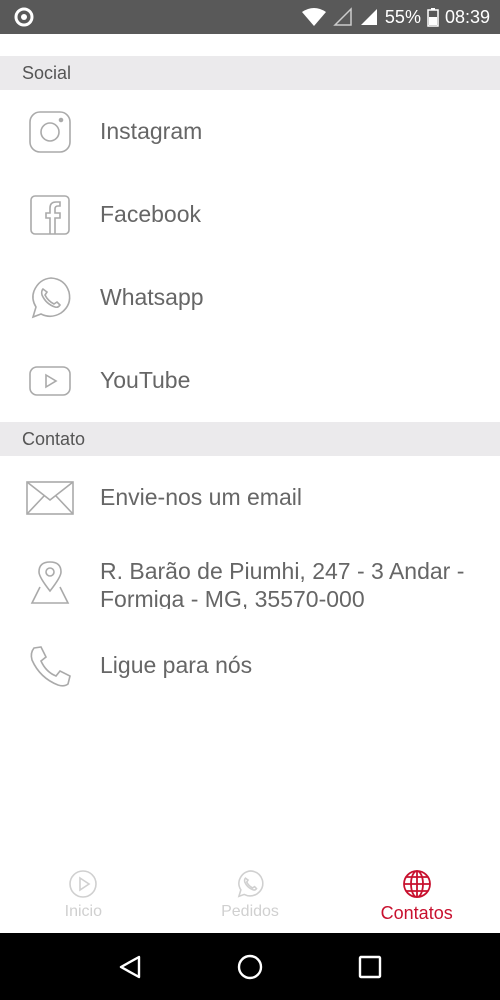  I want to click on list-item-label: Ligue para nós, so click(176, 665).